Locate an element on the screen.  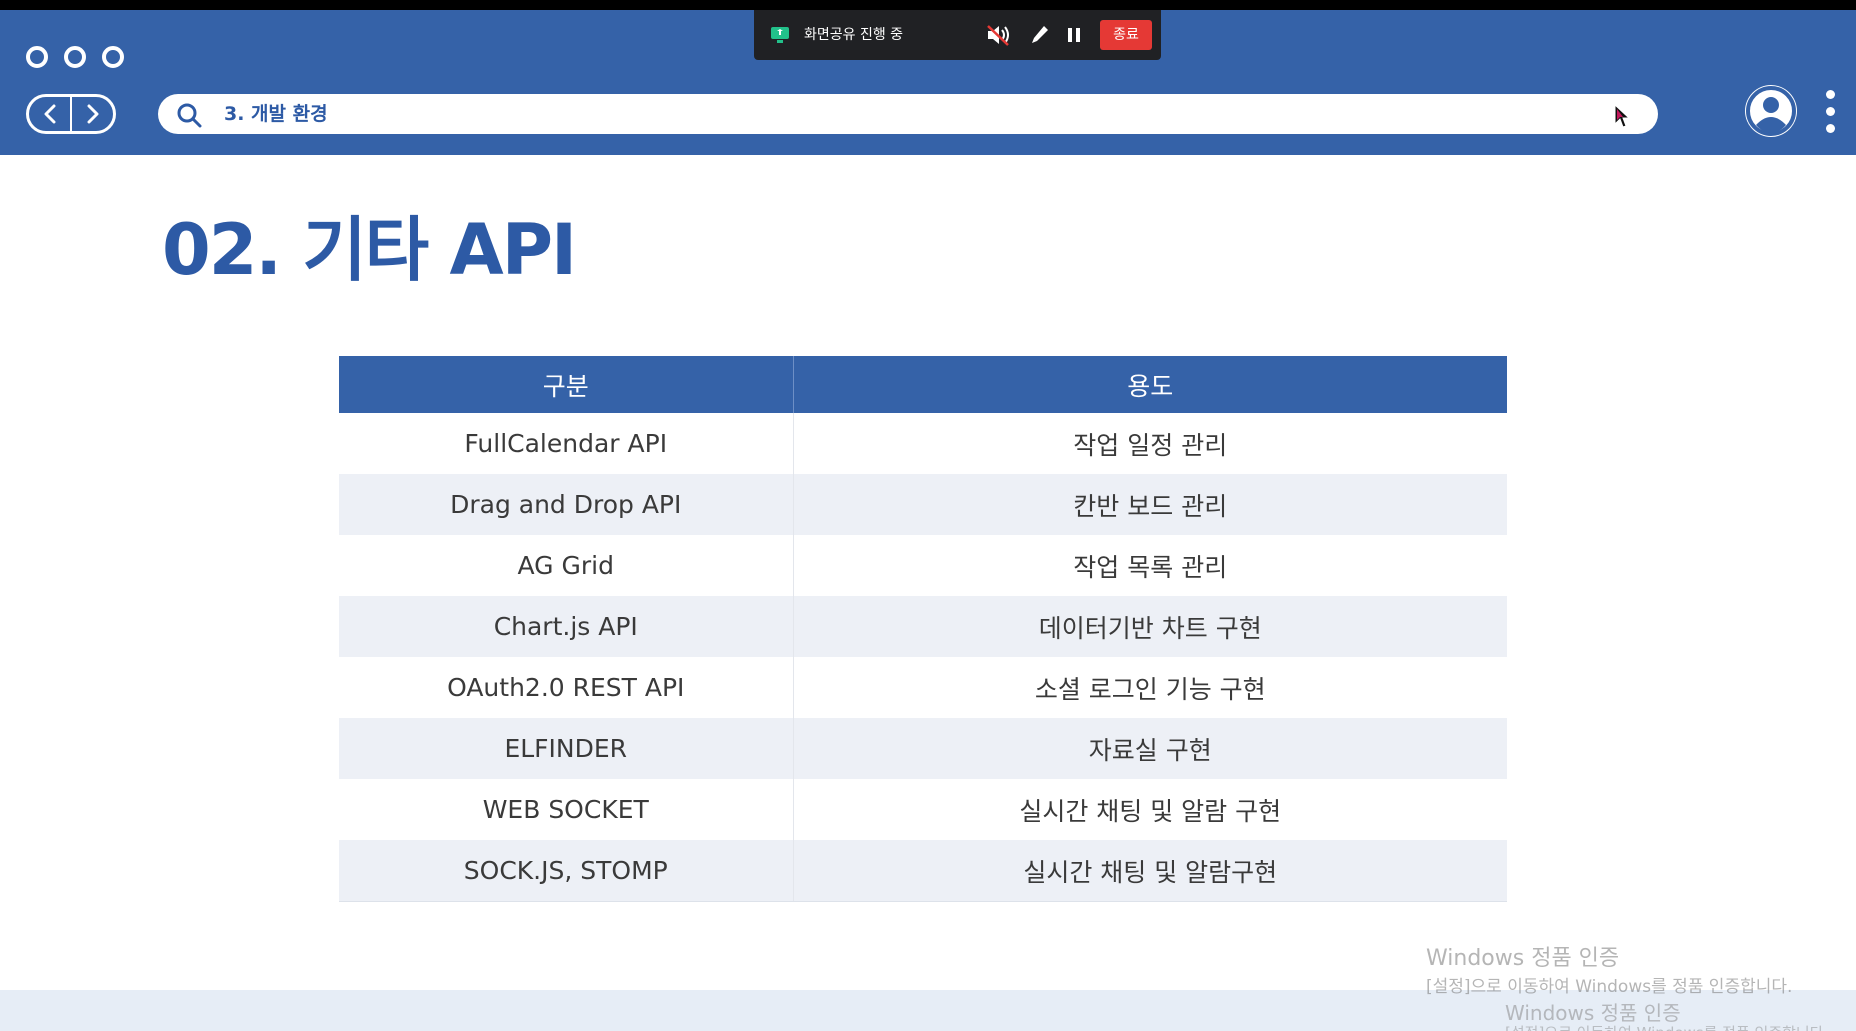
back-arrow-icon is located at coordinates (49, 114).